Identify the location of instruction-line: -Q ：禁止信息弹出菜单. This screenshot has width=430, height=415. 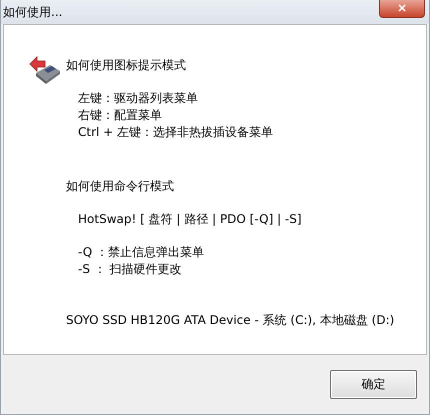
(142, 252).